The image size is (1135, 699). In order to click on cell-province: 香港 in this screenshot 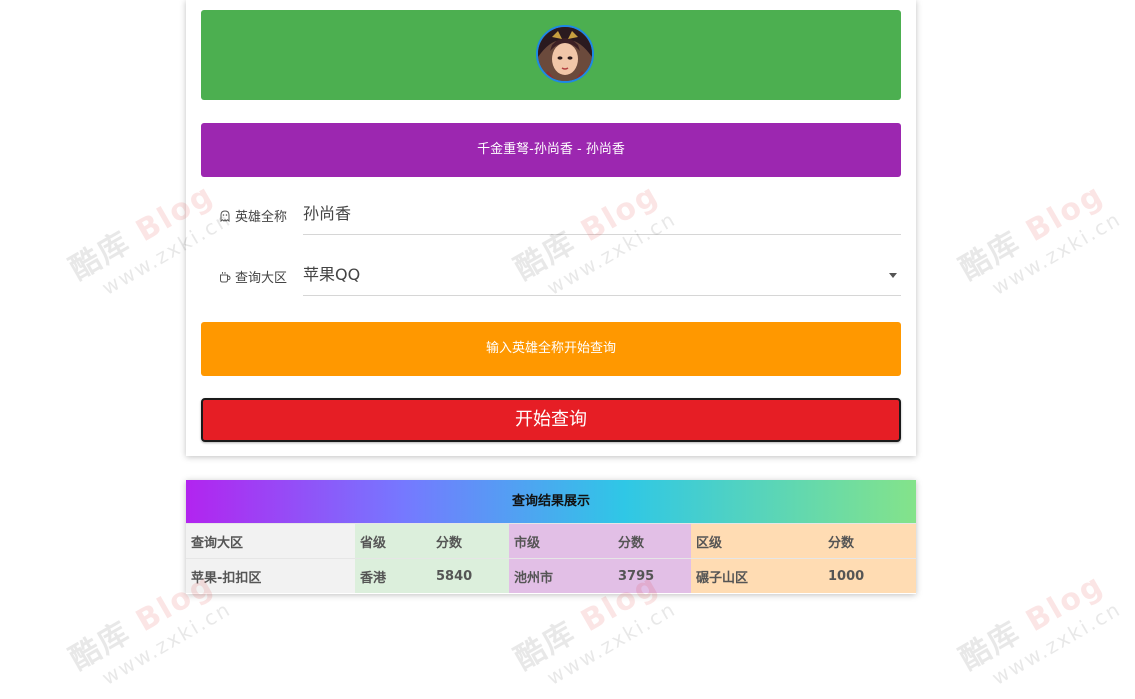, I will do `click(393, 575)`.